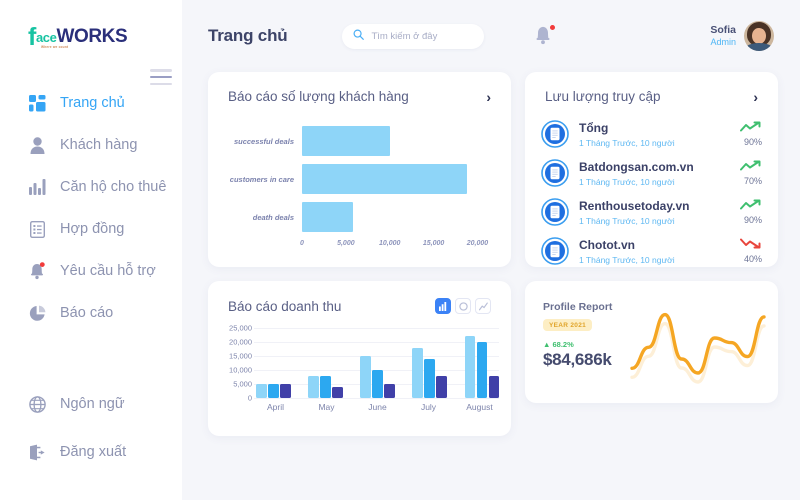 This screenshot has height=500, width=800. Describe the element at coordinates (723, 41) in the screenshot. I see `user-role: Admin` at that location.